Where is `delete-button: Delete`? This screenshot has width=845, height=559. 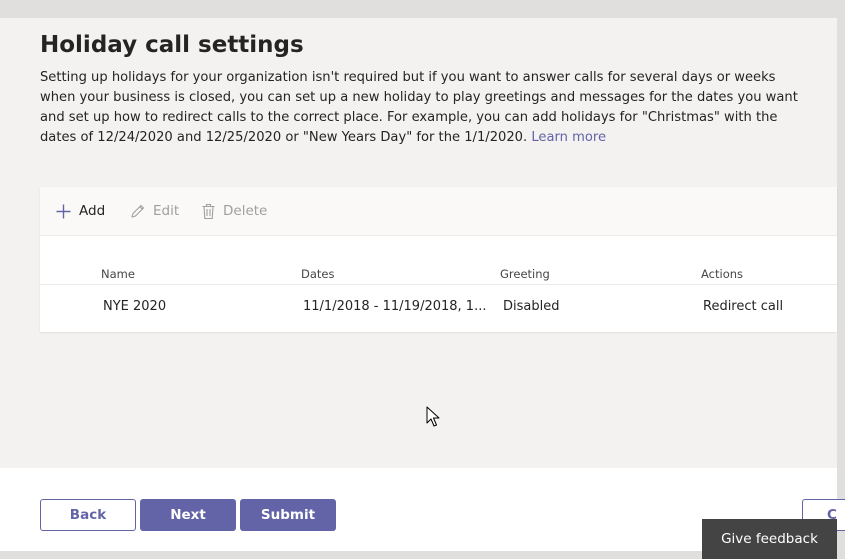 delete-button: Delete is located at coordinates (234, 211).